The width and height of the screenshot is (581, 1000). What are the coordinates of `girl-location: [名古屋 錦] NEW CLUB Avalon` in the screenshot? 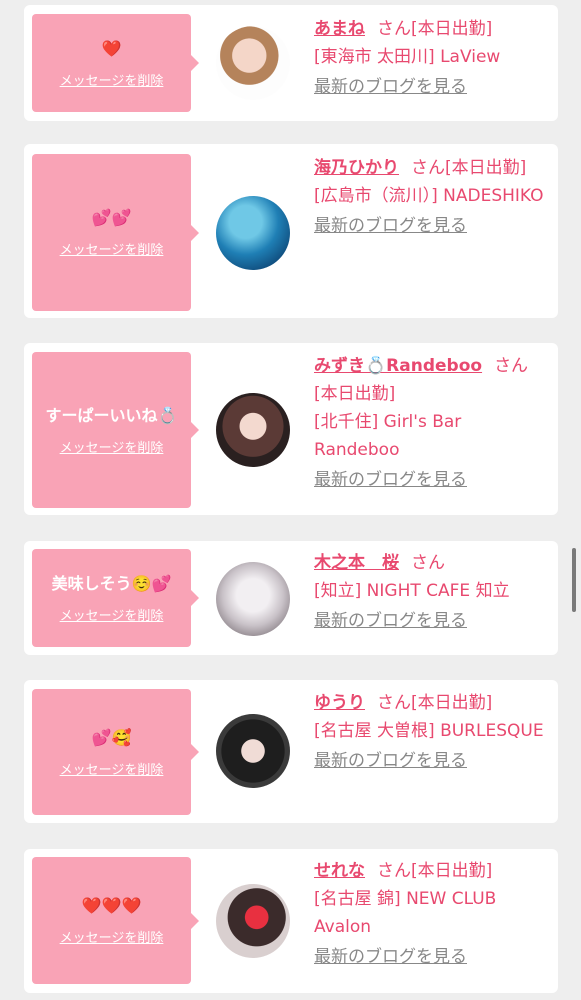 It's located at (405, 913).